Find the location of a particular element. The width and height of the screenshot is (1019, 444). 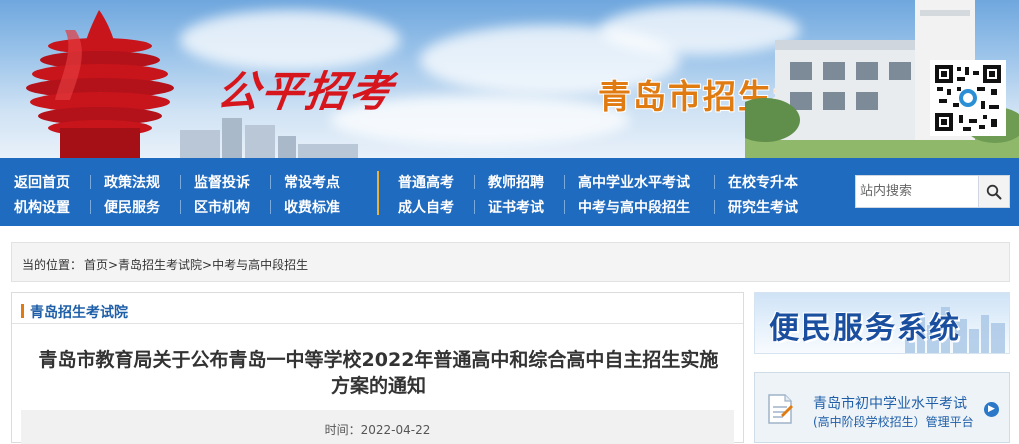

nav-certificate-exam: 证书考试 is located at coordinates (516, 207).